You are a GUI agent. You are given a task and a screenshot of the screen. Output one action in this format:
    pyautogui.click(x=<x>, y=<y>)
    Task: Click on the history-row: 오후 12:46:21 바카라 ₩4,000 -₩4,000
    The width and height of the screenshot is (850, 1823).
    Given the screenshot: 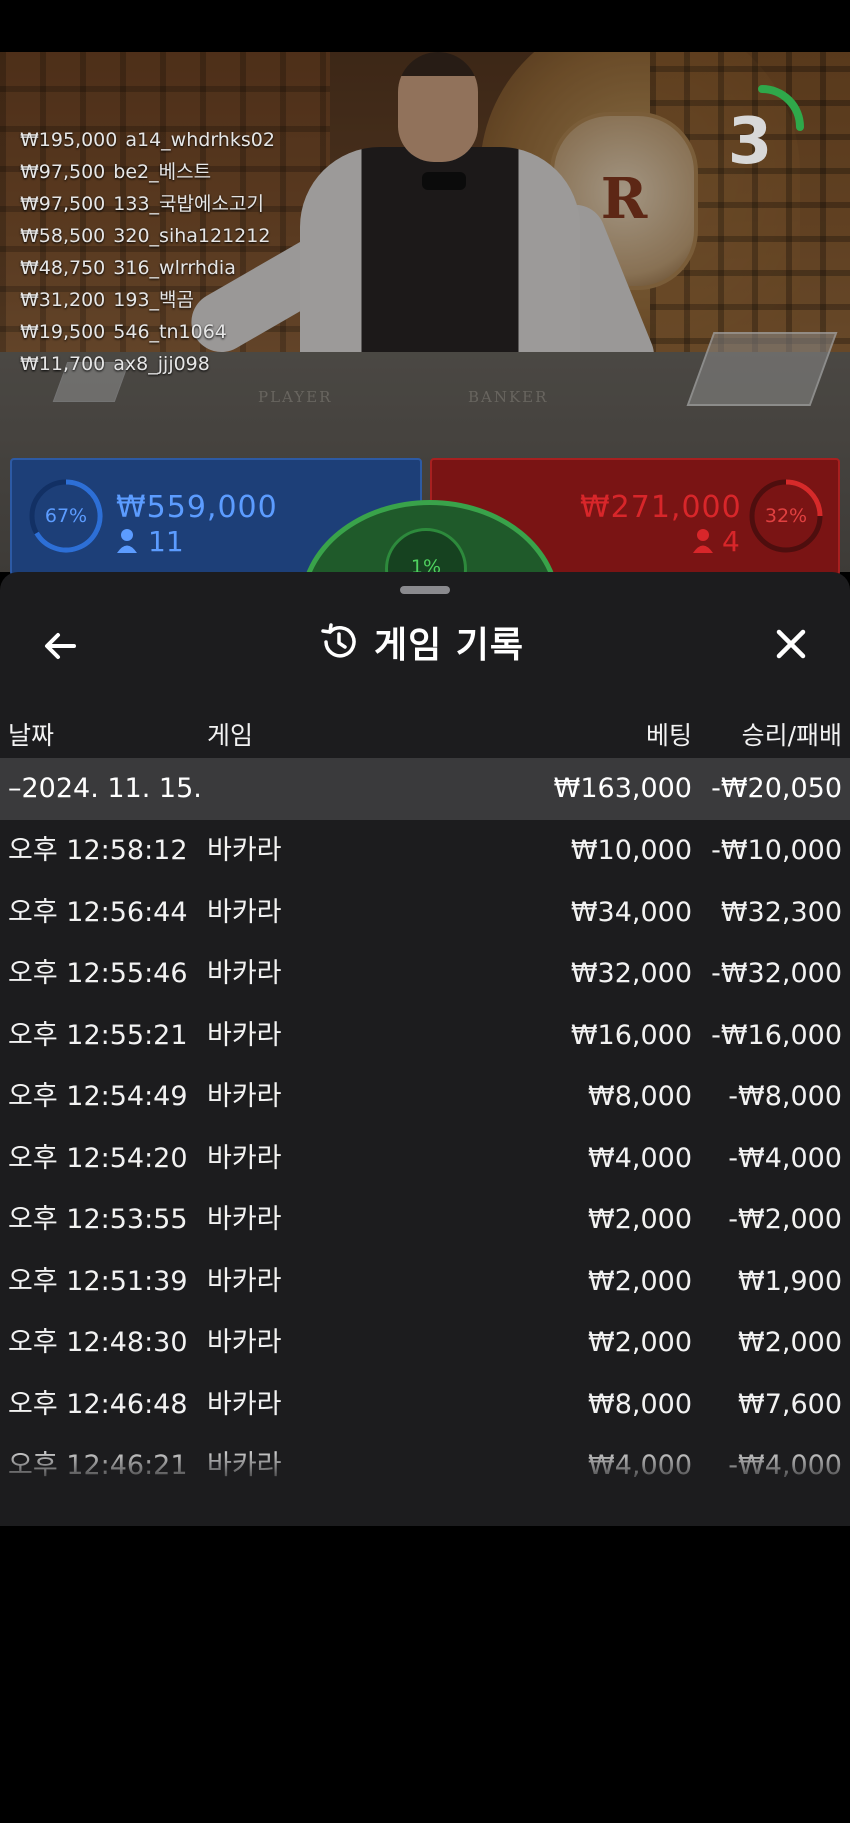 What is the action you would take?
    pyautogui.click(x=425, y=1466)
    